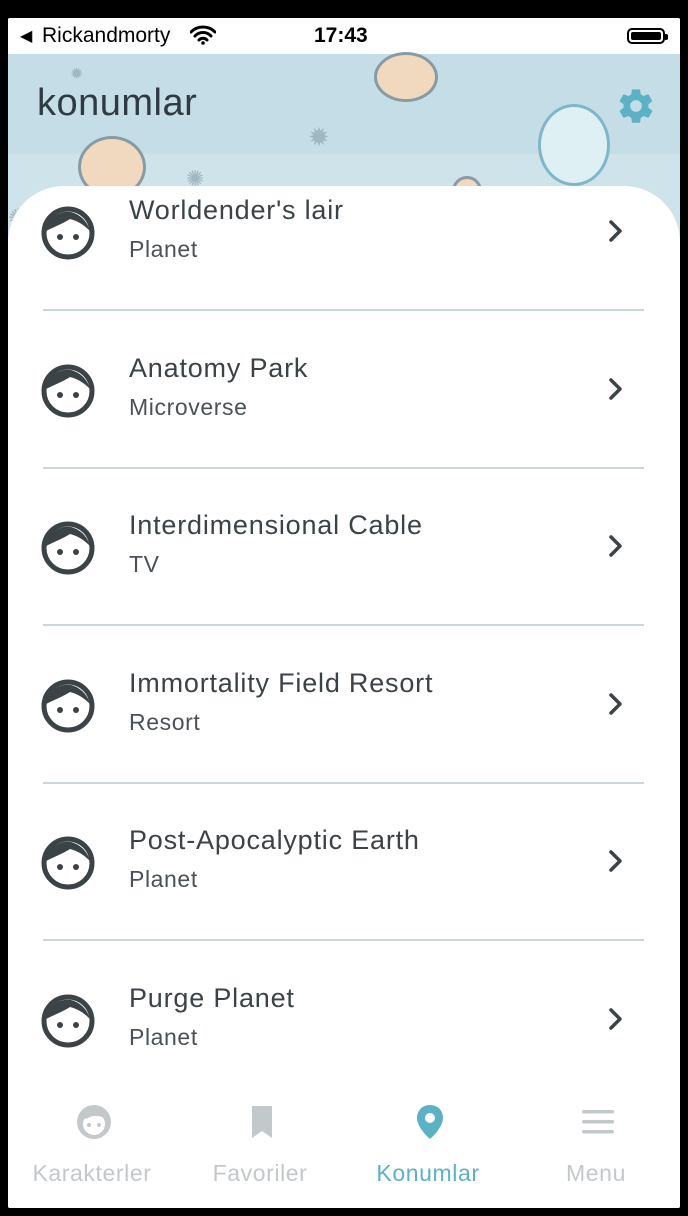 This screenshot has height=1216, width=688. Describe the element at coordinates (212, 998) in the screenshot. I see `location-name: Purge Planet` at that location.